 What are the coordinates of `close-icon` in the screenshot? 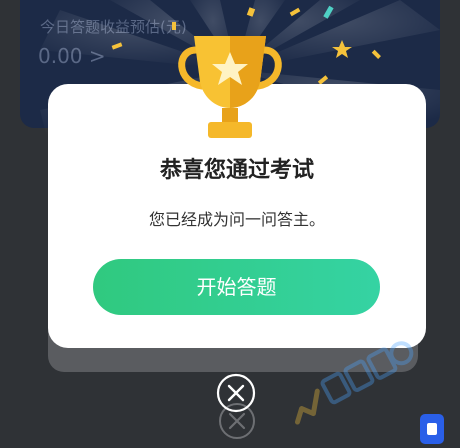 It's located at (236, 393).